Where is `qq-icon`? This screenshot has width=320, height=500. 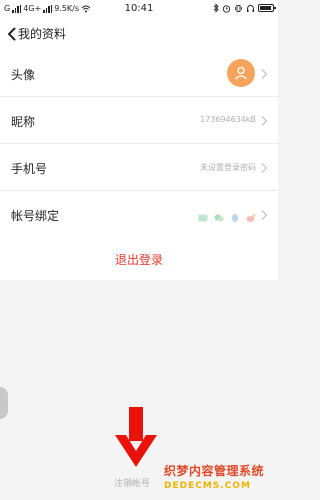 qq-icon is located at coordinates (235, 215).